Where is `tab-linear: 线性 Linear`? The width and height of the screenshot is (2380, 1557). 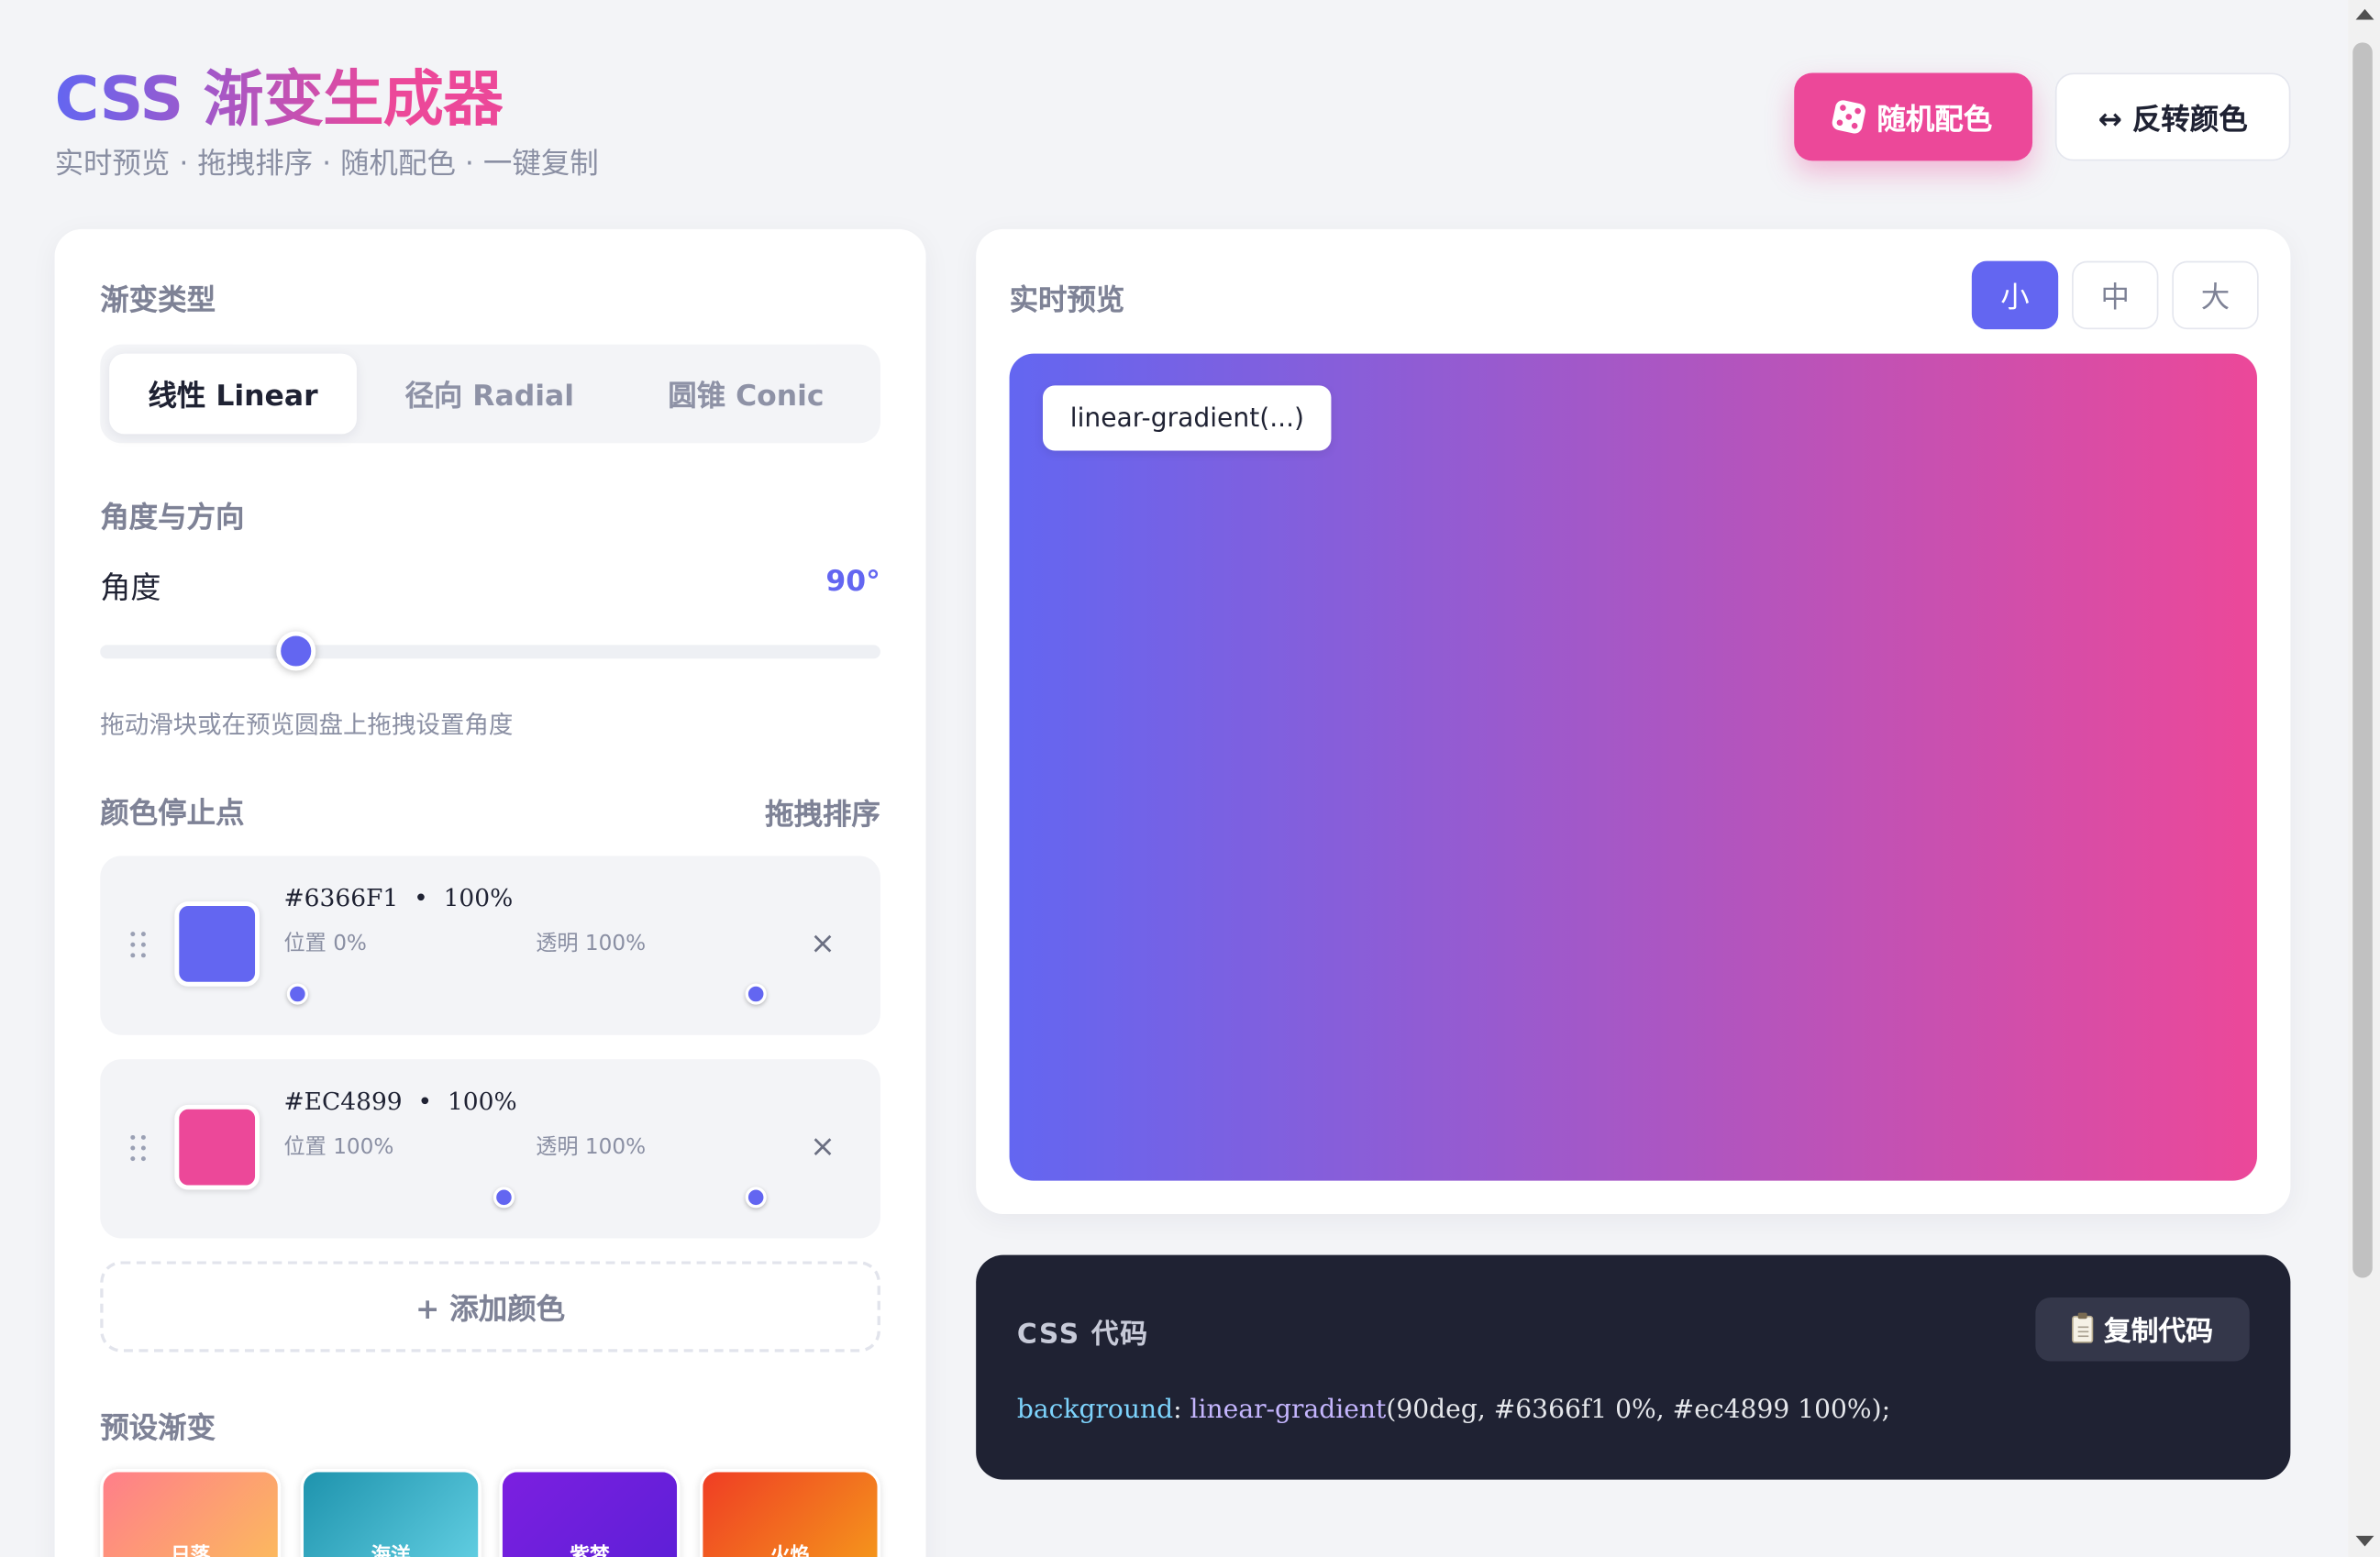 tab-linear: 线性 Linear is located at coordinates (233, 394).